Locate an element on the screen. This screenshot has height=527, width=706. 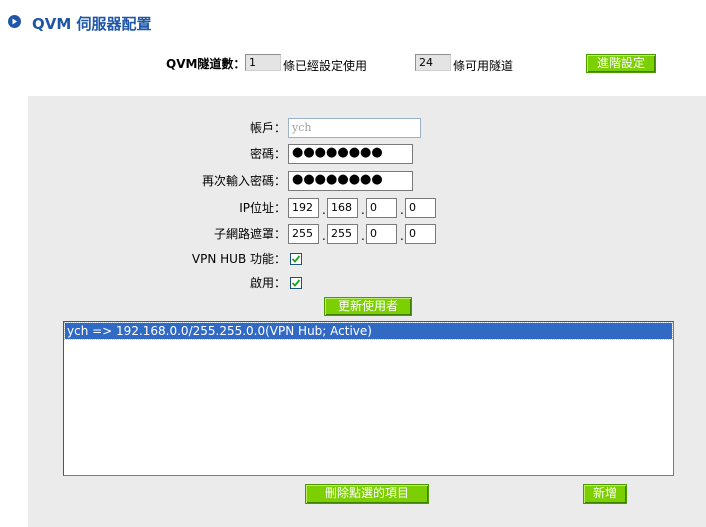
enabled-label: 啟用： is located at coordinates (267, 283).